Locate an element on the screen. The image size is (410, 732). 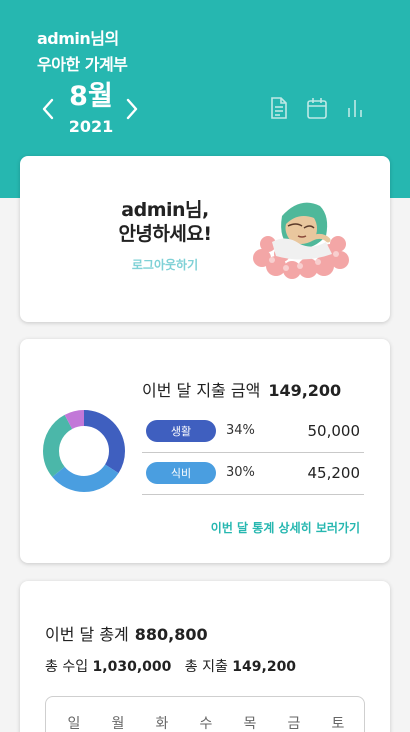
chart-icon is located at coordinates (355, 108).